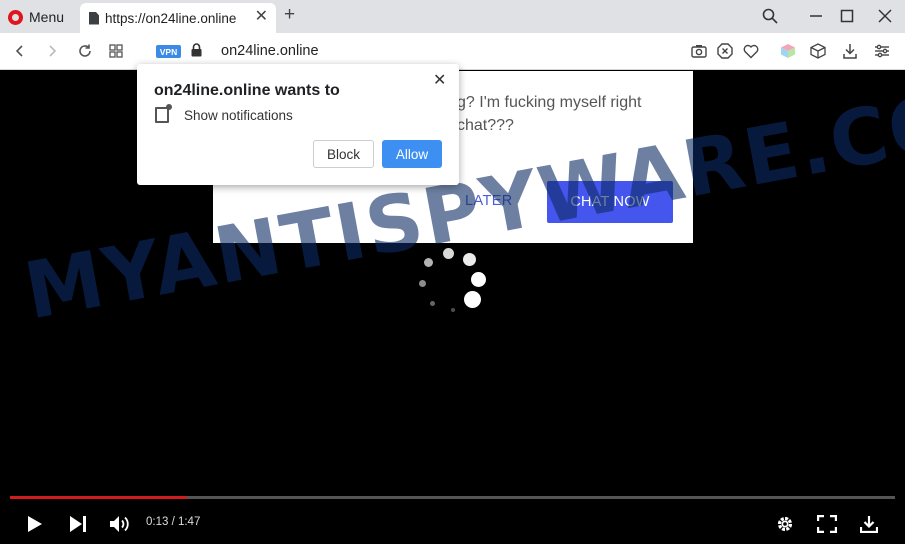 This screenshot has height=544, width=905. What do you see at coordinates (270, 51) in the screenshot?
I see `url-text: on24line.online` at bounding box center [270, 51].